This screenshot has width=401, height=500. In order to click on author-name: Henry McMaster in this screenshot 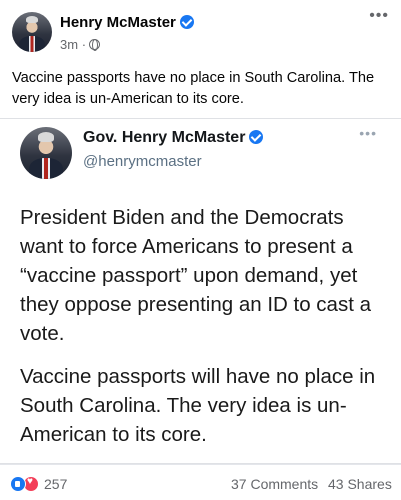, I will do `click(127, 22)`.